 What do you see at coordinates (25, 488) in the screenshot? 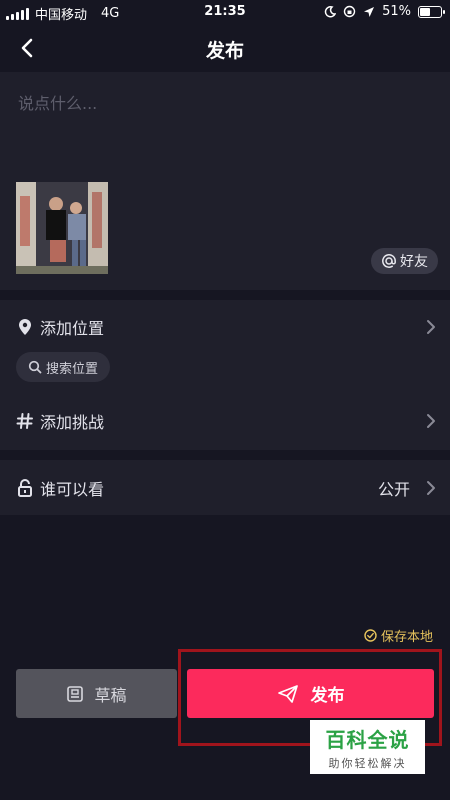
I see `lock-icon` at bounding box center [25, 488].